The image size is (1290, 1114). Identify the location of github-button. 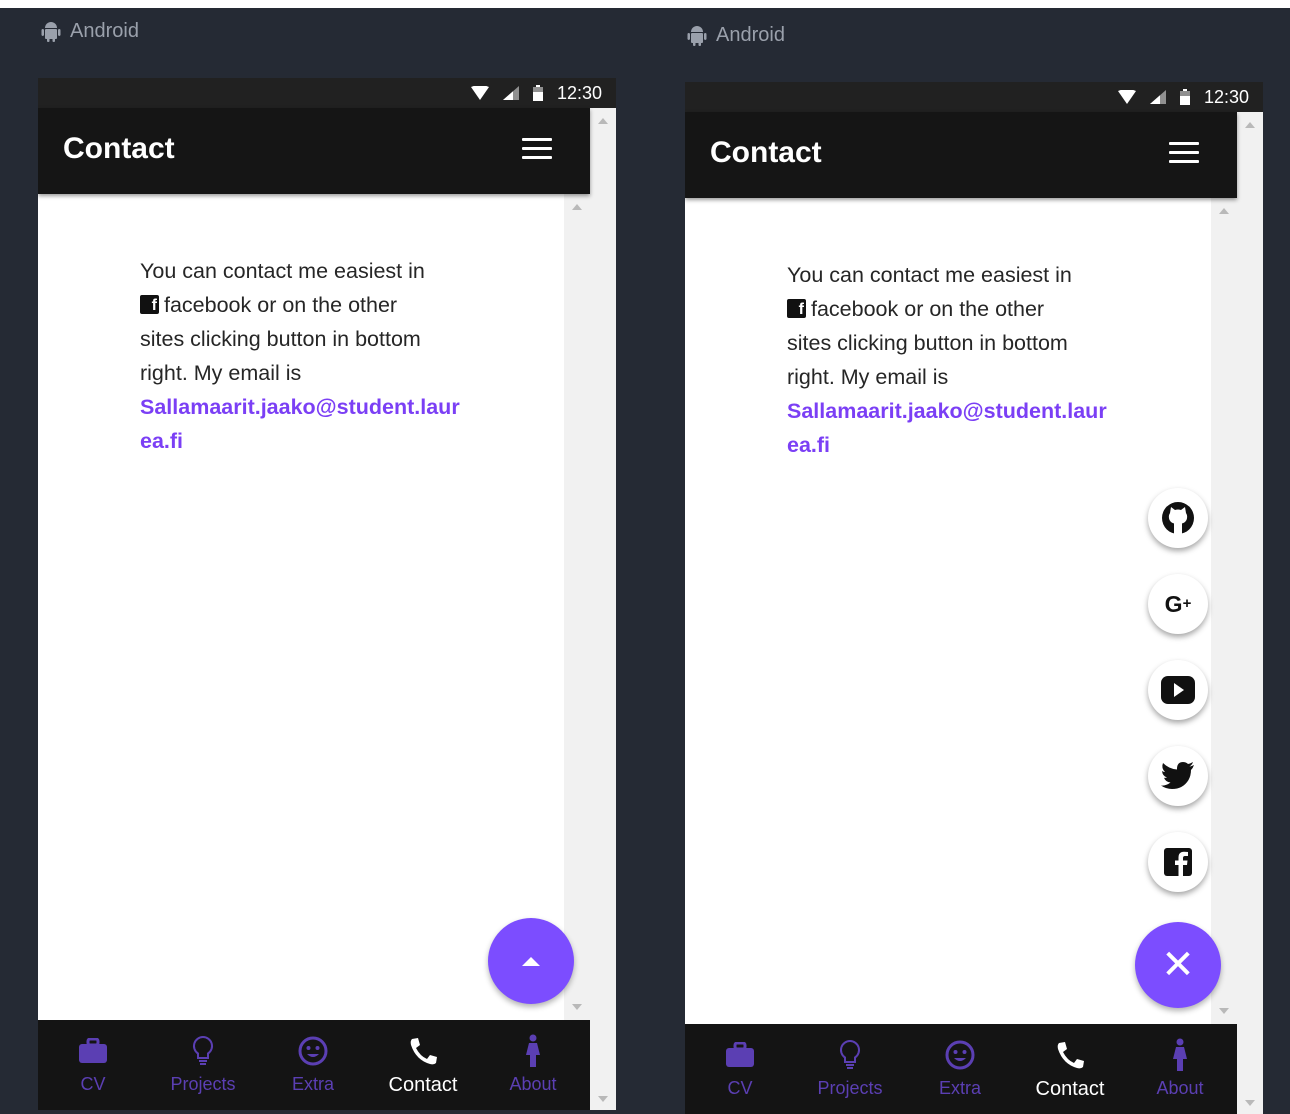
(1178, 518).